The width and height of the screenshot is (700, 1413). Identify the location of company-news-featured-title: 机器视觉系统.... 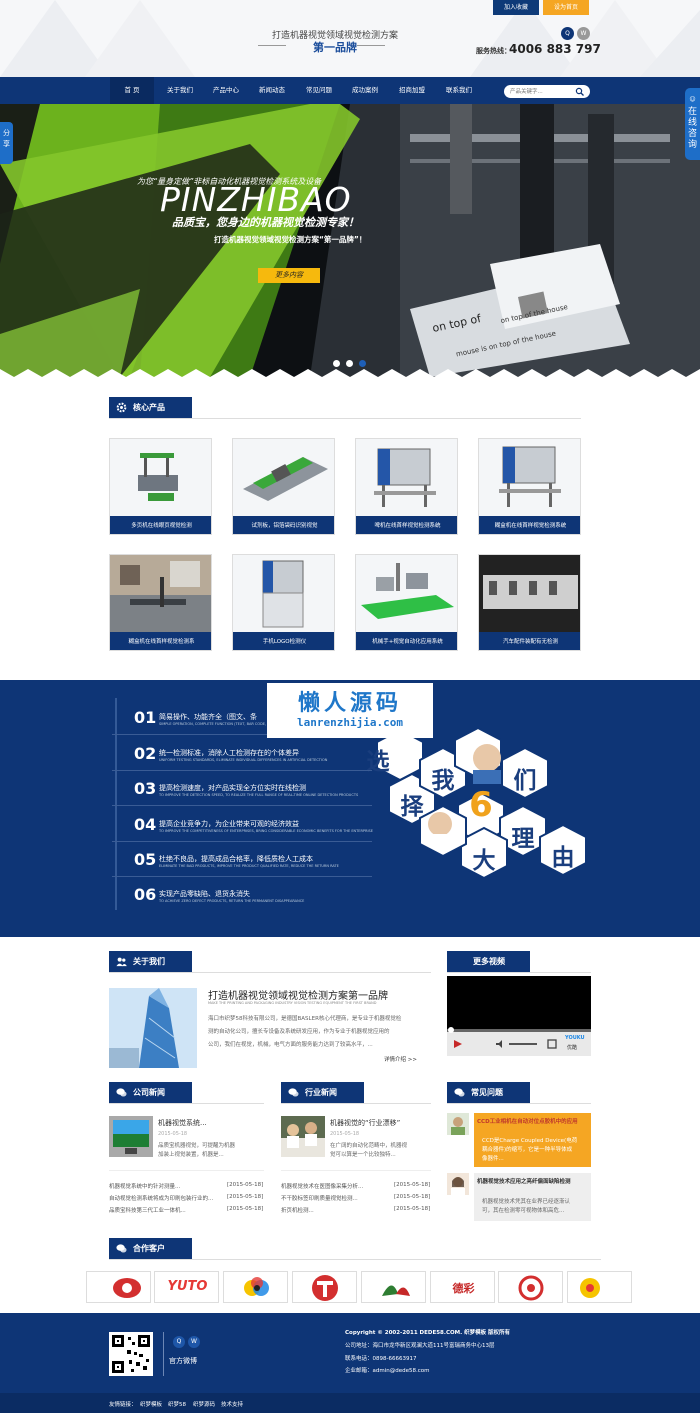
(182, 1123).